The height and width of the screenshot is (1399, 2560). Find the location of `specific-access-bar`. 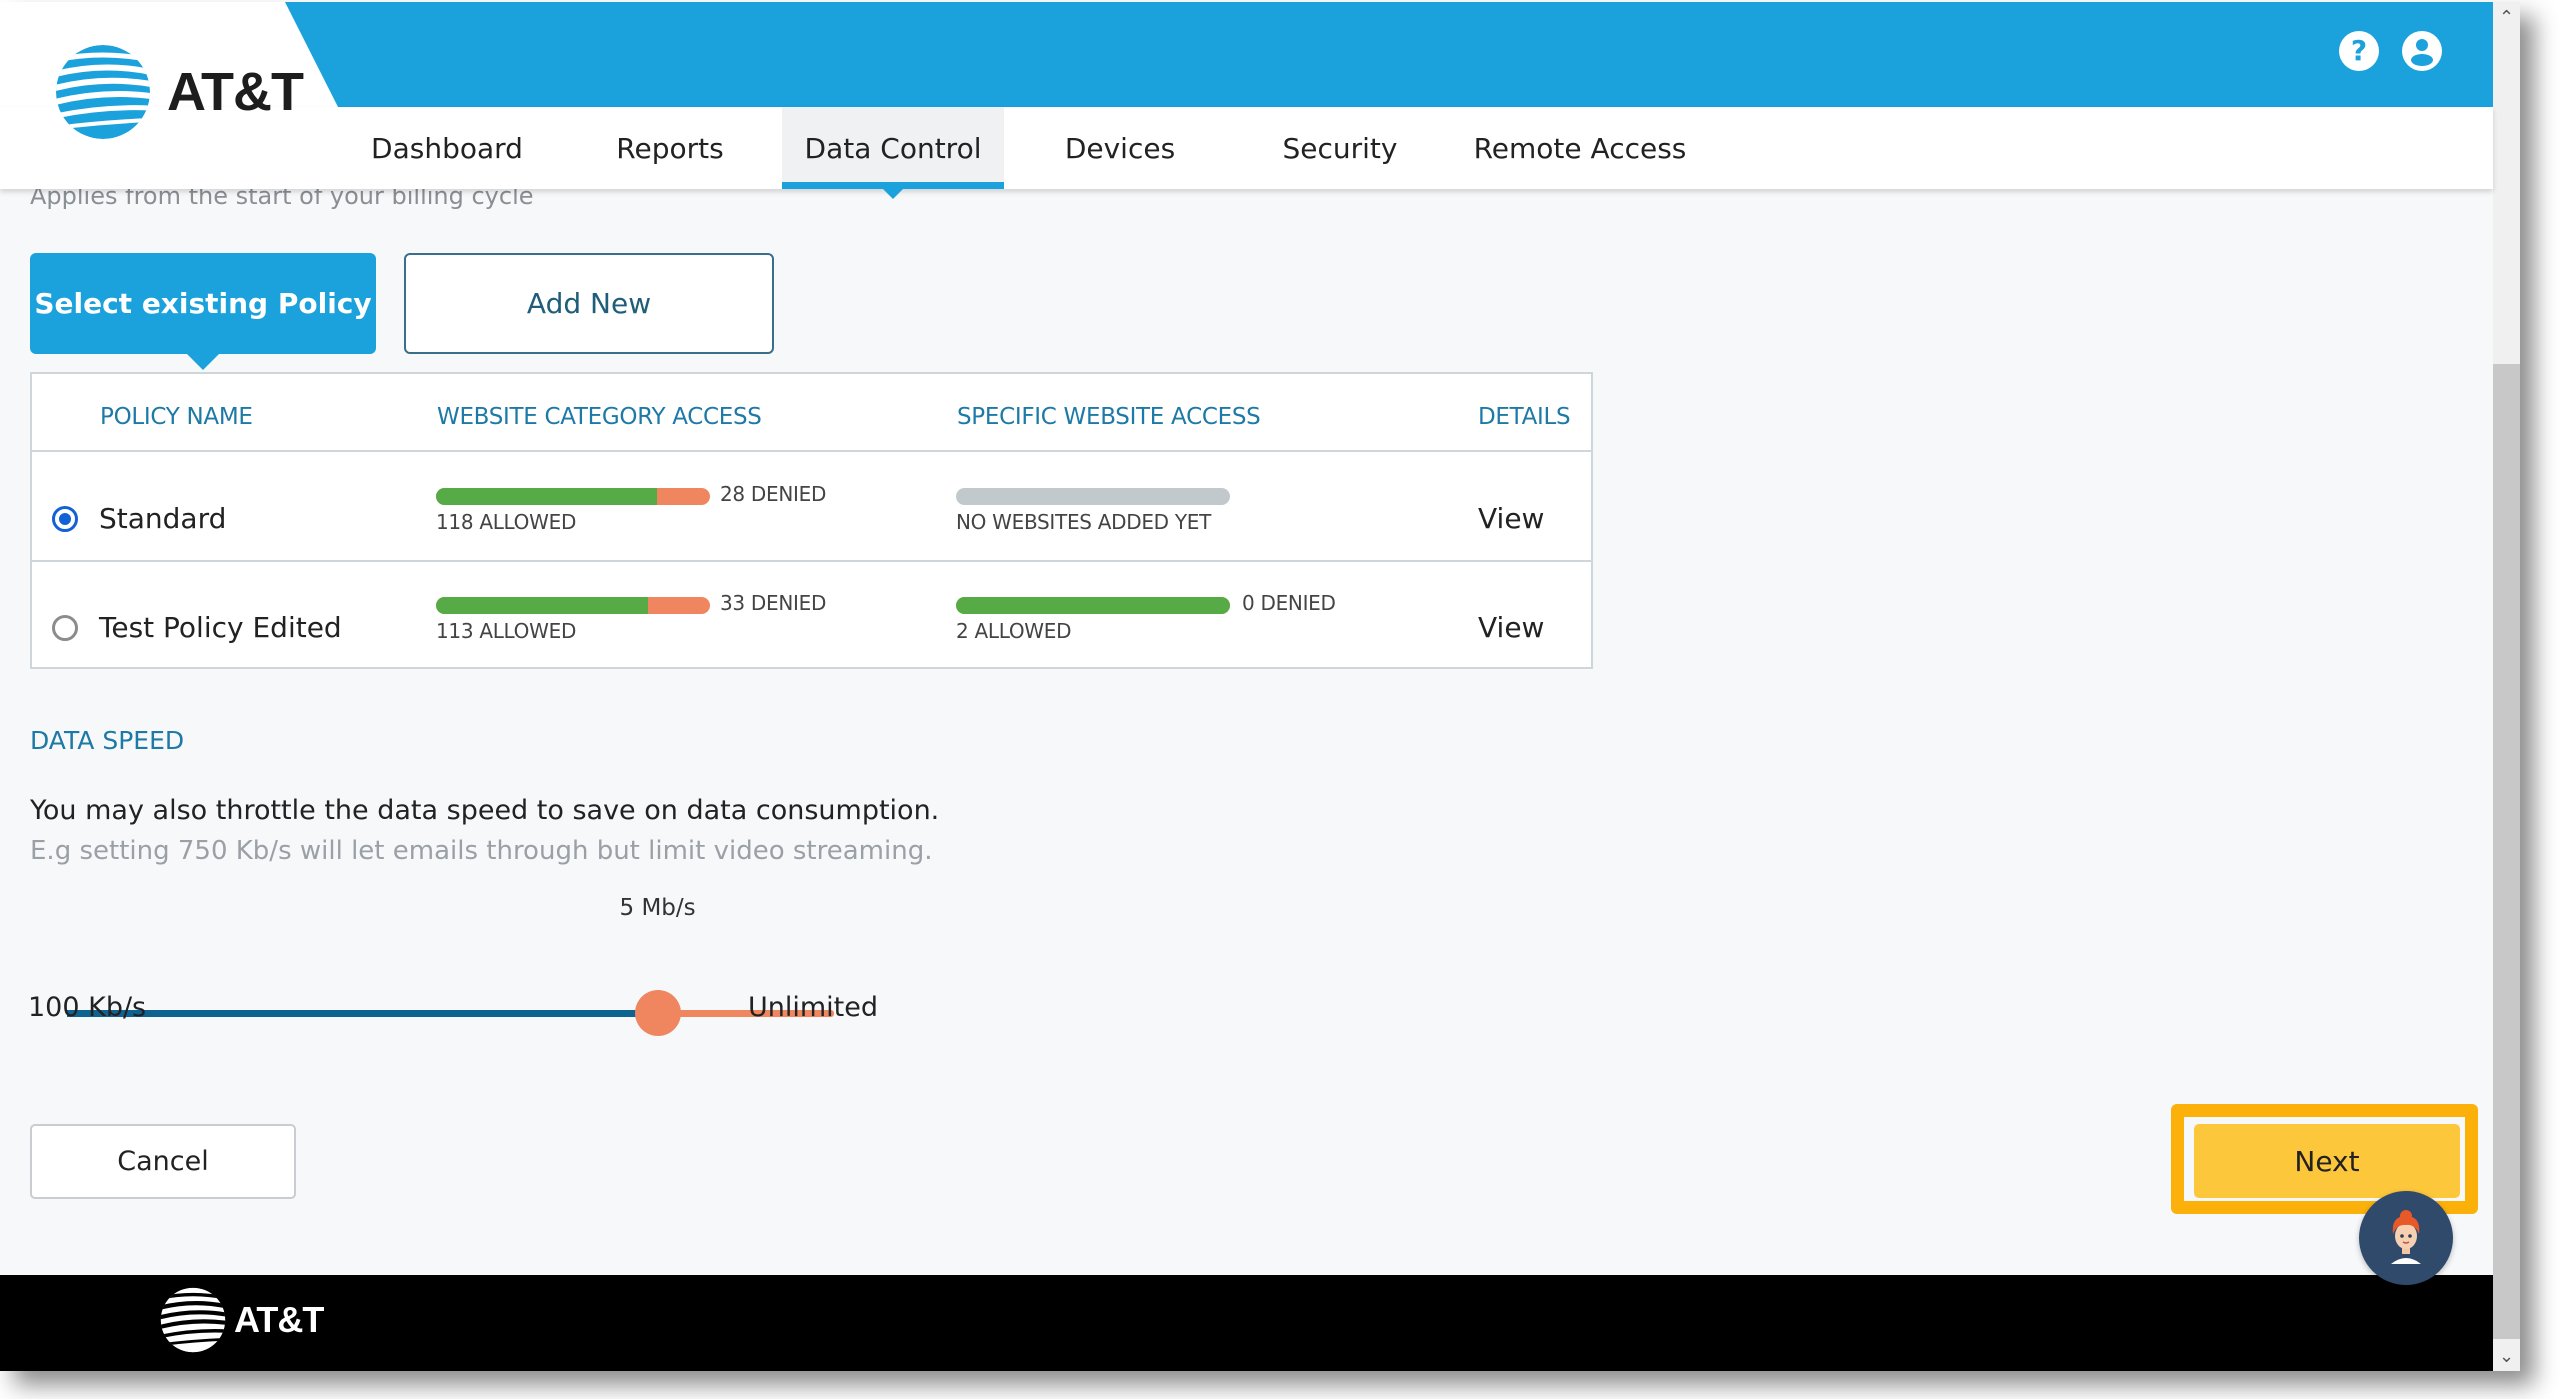

specific-access-bar is located at coordinates (1093, 605).